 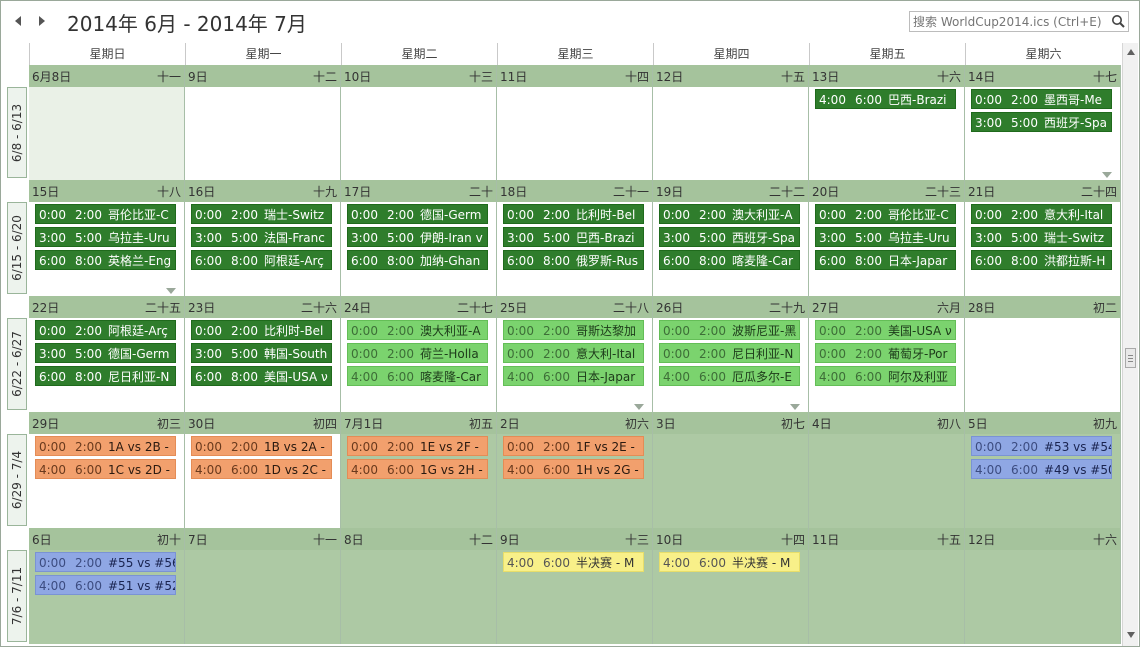 What do you see at coordinates (729, 330) in the screenshot?
I see `calendar-event: 0:00 2:00 波斯尼亚-黑` at bounding box center [729, 330].